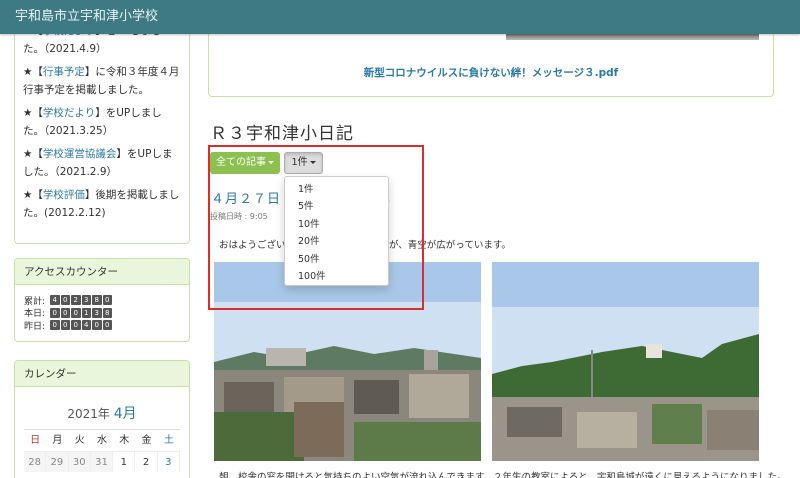  Describe the element at coordinates (239, 216) in the screenshot. I see `post-date: 投稿日時 : 9:05` at that location.